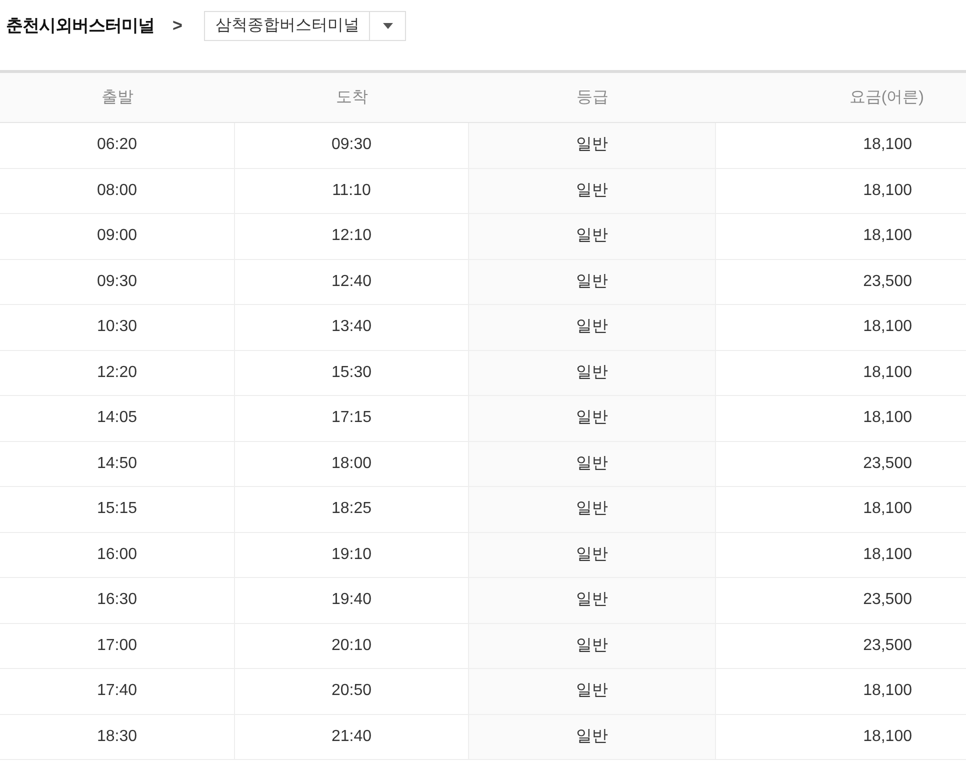 The width and height of the screenshot is (966, 762). Describe the element at coordinates (117, 691) in the screenshot. I see `table-cell: 17:40` at that location.